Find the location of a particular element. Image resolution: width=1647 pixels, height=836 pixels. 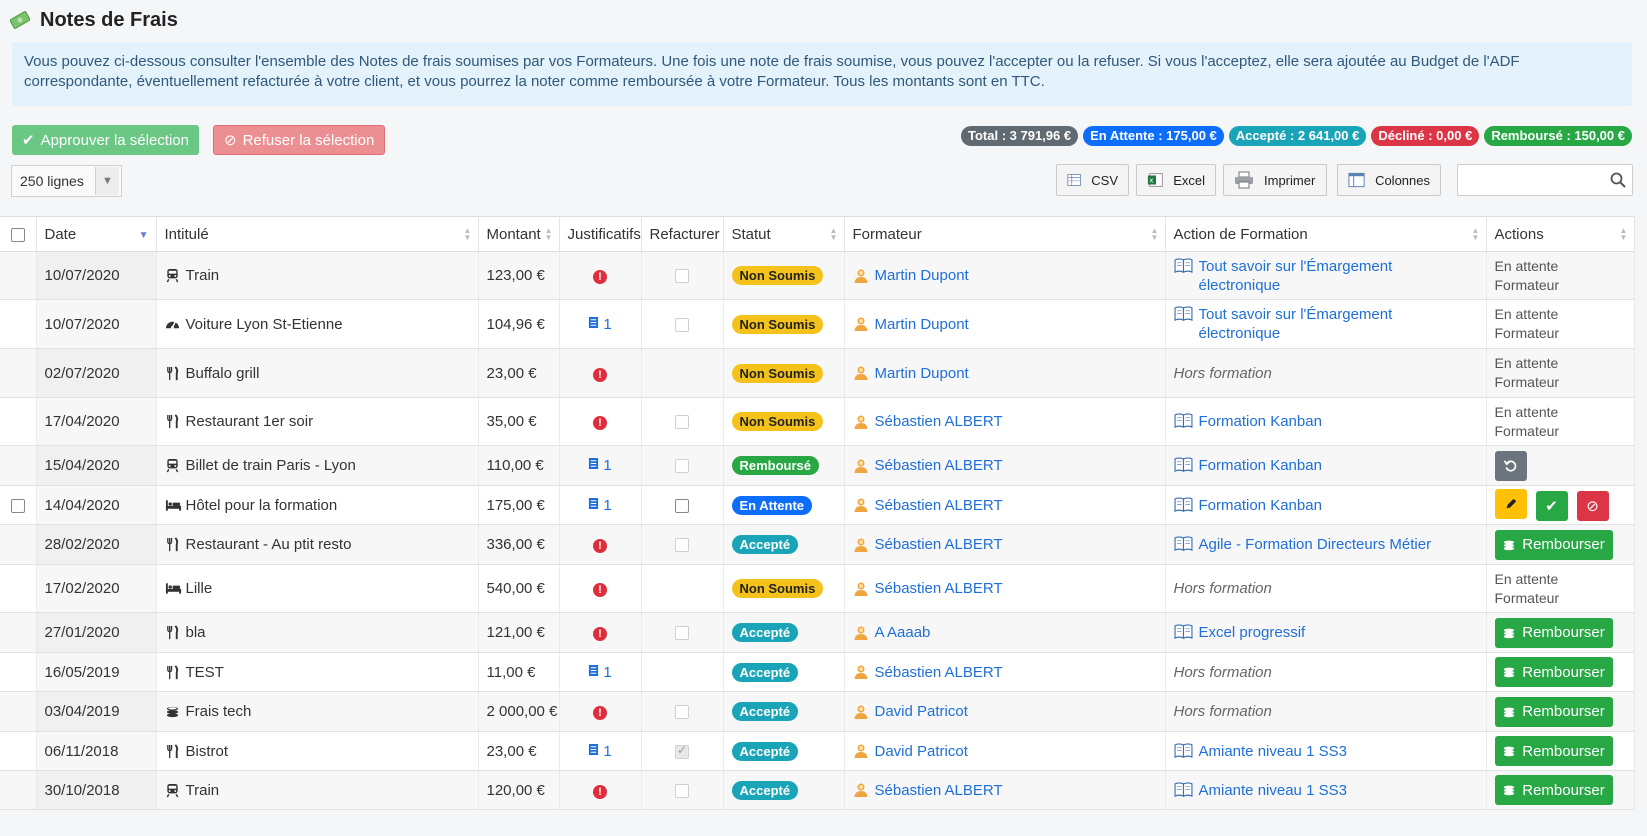

receipt-icon is located at coordinates (593, 672).